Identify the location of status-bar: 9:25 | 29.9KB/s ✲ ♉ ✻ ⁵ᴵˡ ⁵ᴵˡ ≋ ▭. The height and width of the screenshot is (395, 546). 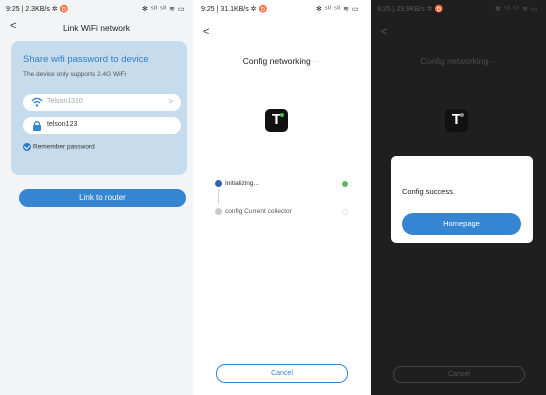
(458, 11).